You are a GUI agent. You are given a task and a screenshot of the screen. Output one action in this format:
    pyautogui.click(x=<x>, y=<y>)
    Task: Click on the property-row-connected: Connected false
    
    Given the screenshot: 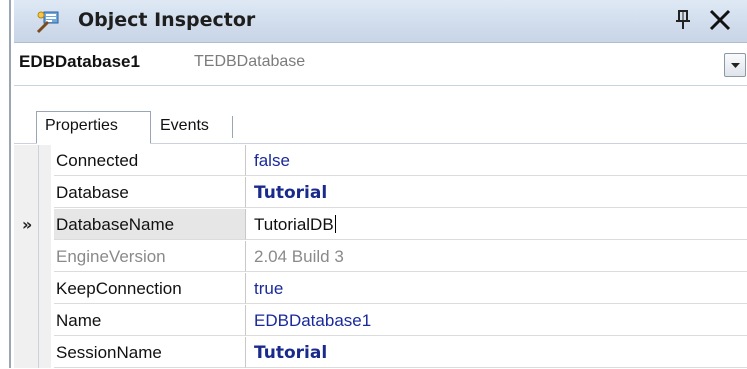 What is the action you would take?
    pyautogui.click(x=380, y=161)
    